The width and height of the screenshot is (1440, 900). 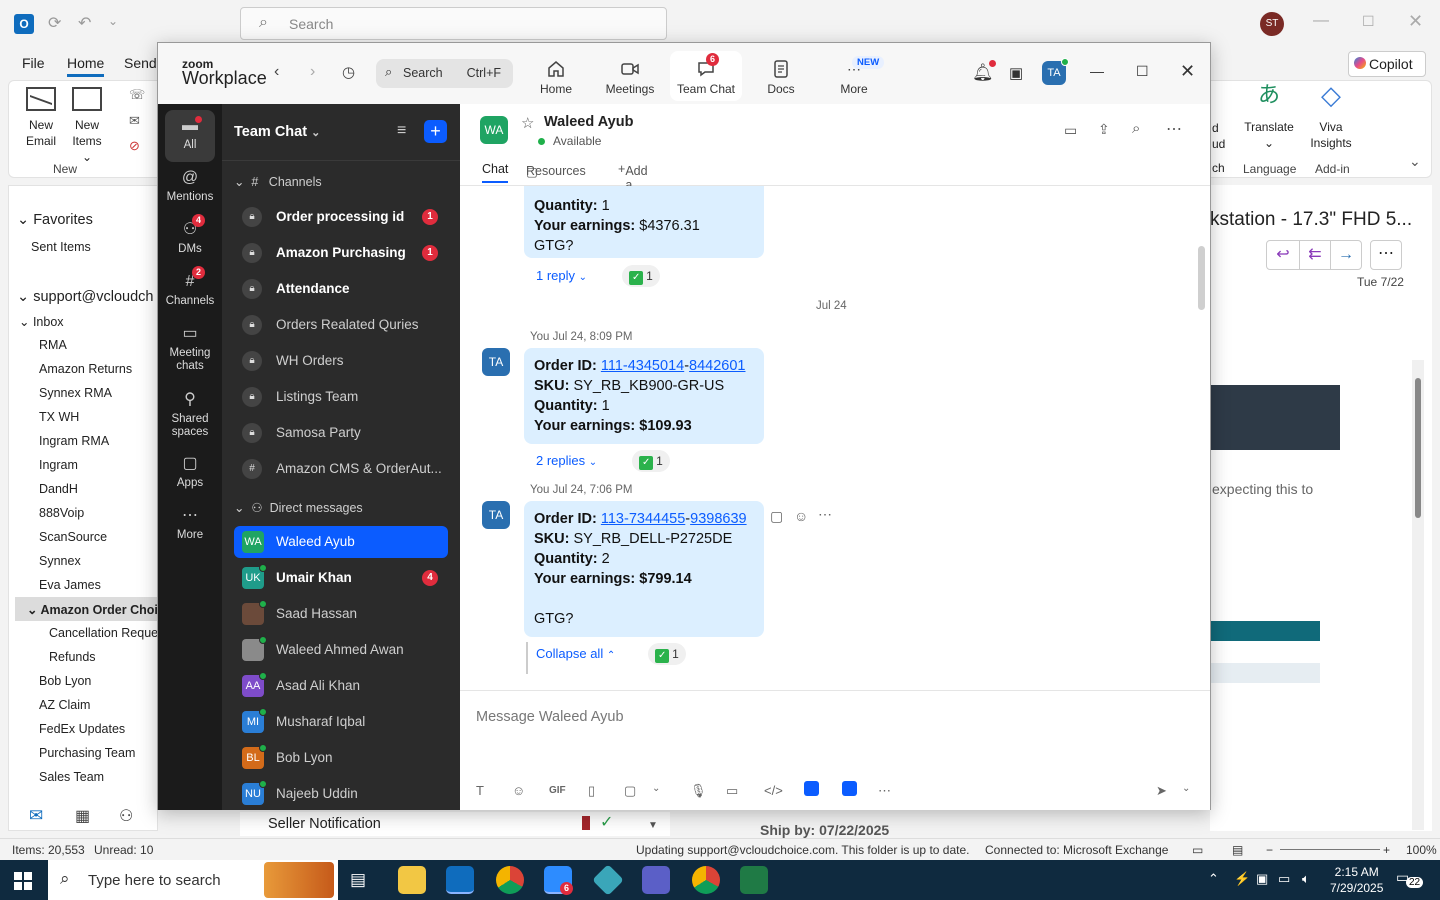 I want to click on order-link: 8442601, so click(x=717, y=366).